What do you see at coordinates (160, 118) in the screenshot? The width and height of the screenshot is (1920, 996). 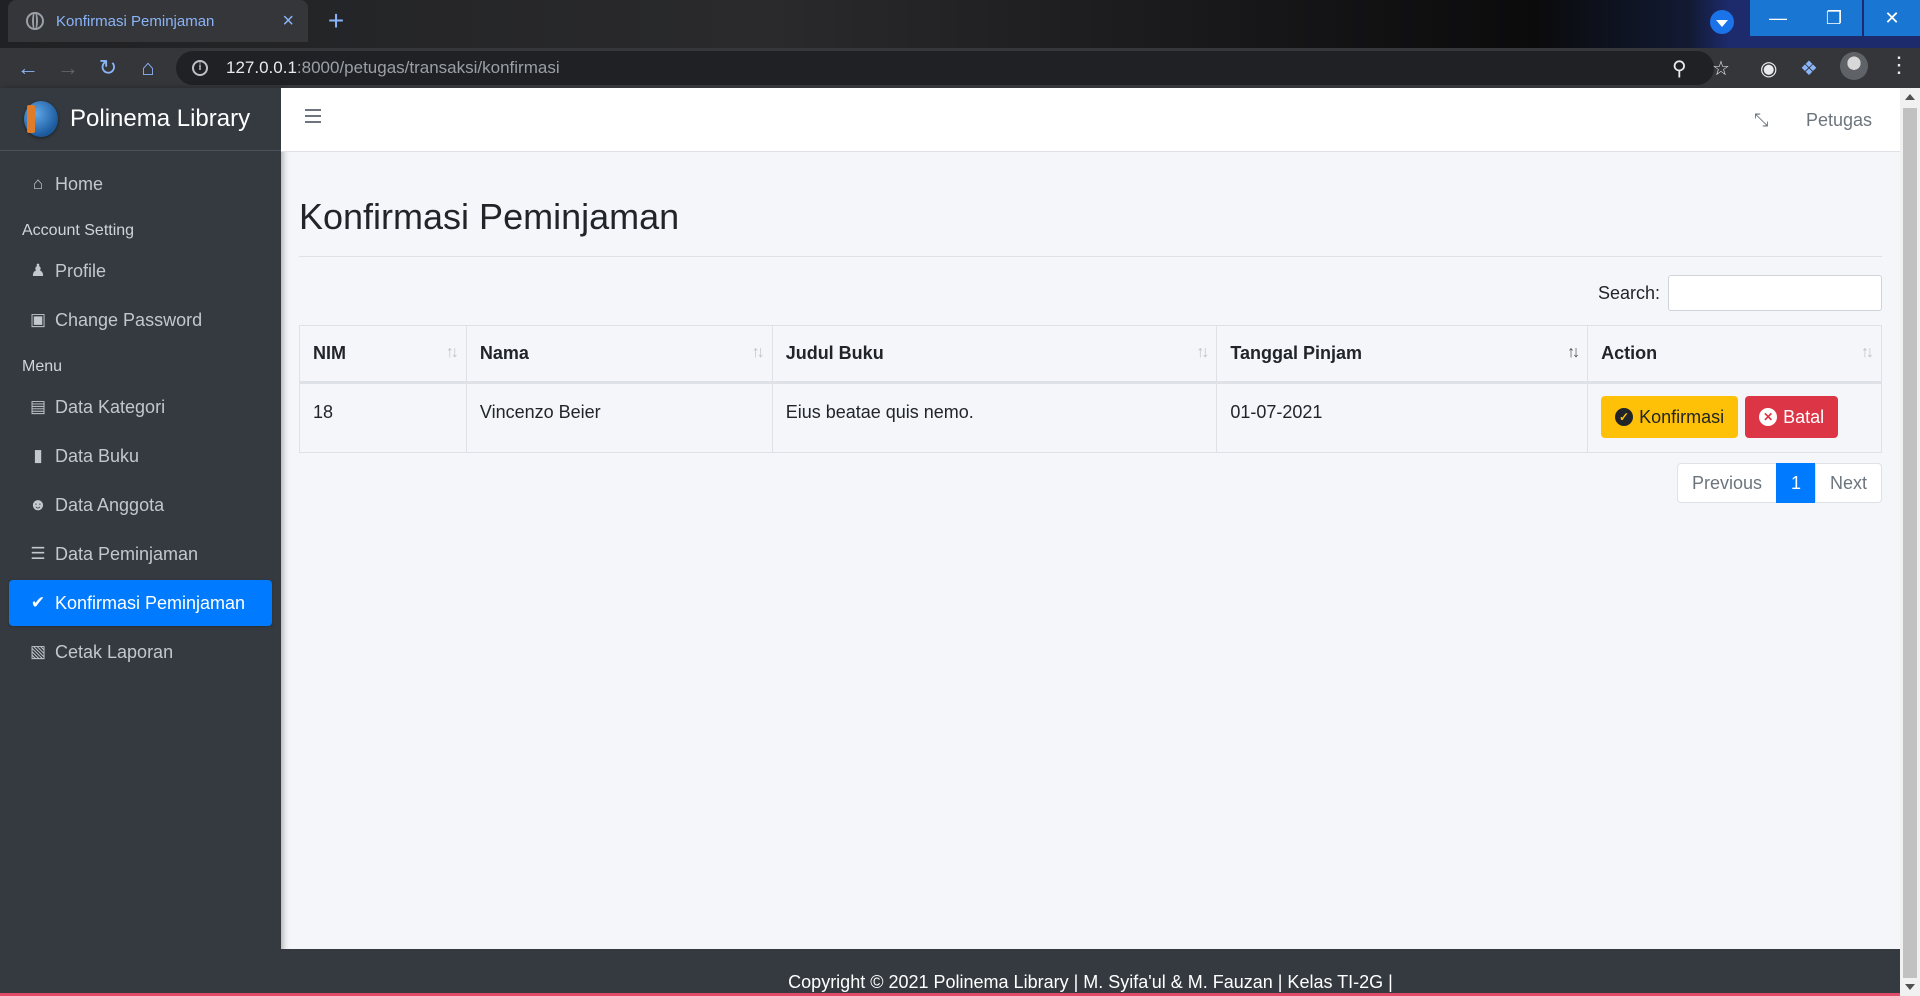 I see `brand-name: Polinema Library` at bounding box center [160, 118].